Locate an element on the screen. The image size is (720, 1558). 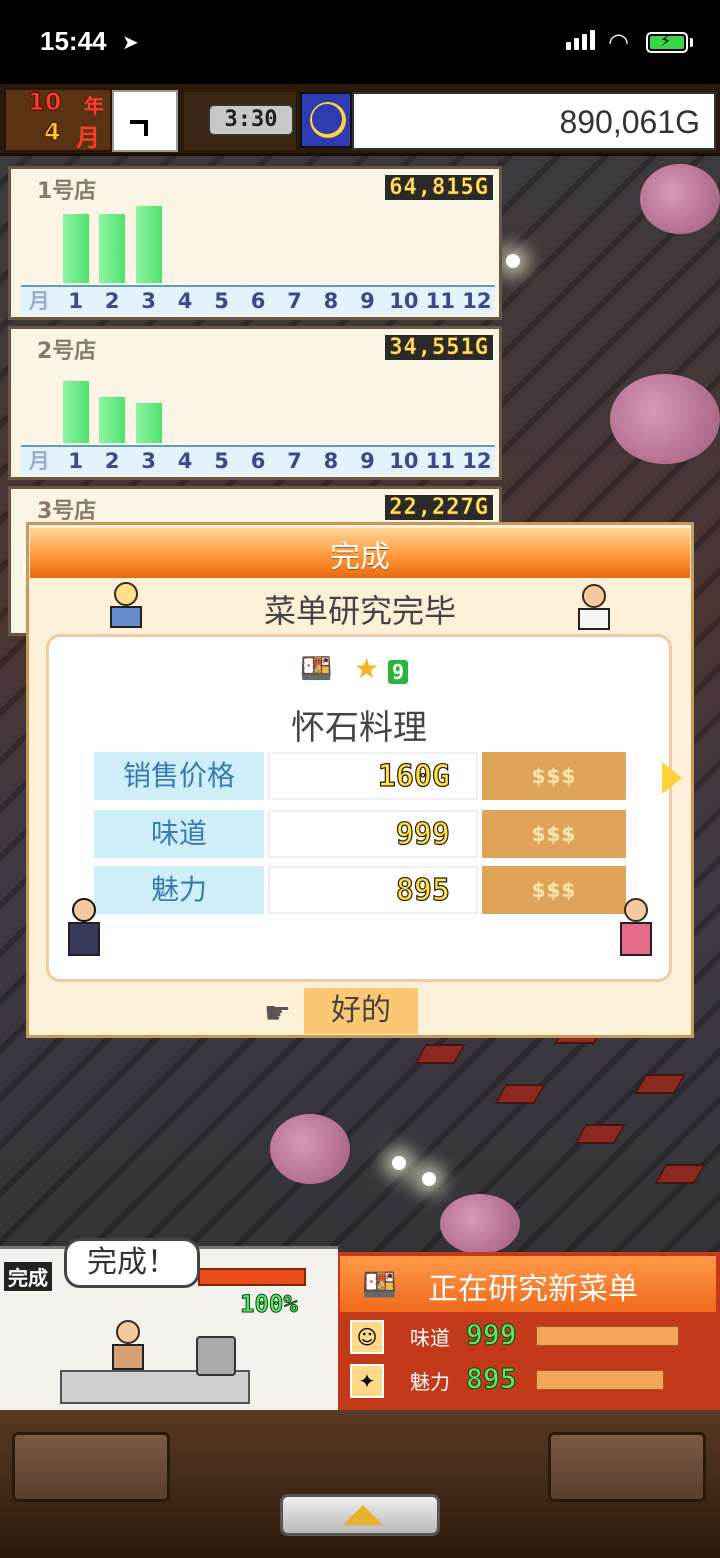
store-panel-1: 1号店 64,815G 月 1 2 3 4 5 6 7 8 9 10 11 12 is located at coordinates (255, 243).